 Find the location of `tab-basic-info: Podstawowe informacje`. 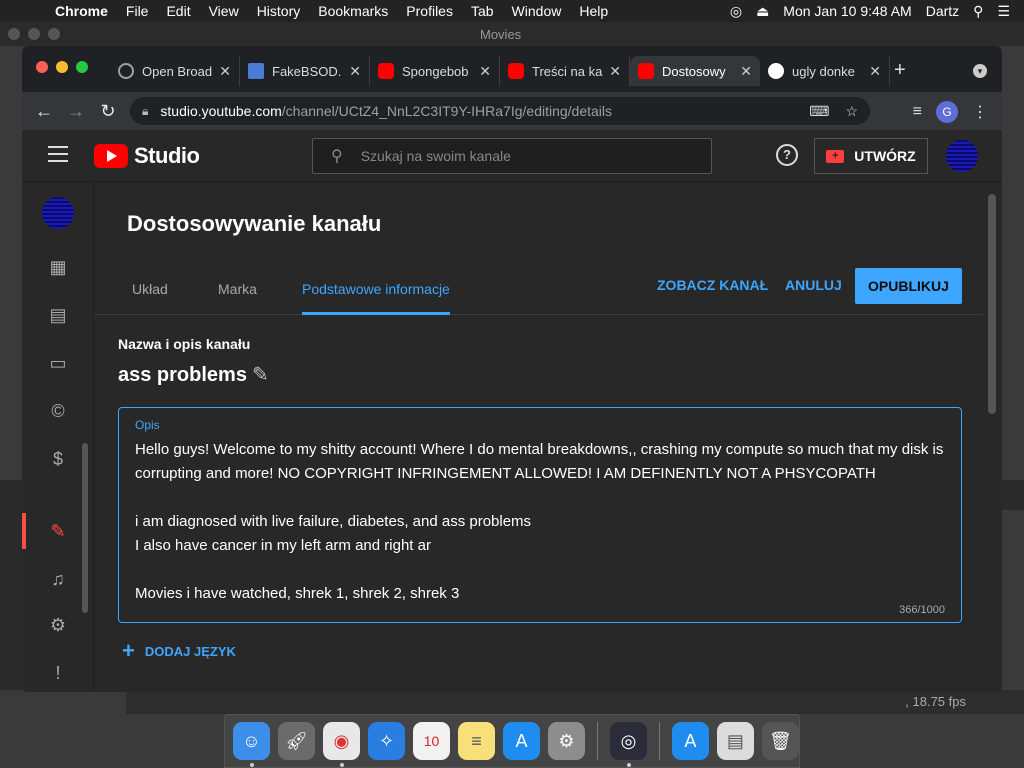

tab-basic-info: Podstawowe informacje is located at coordinates (376, 289).